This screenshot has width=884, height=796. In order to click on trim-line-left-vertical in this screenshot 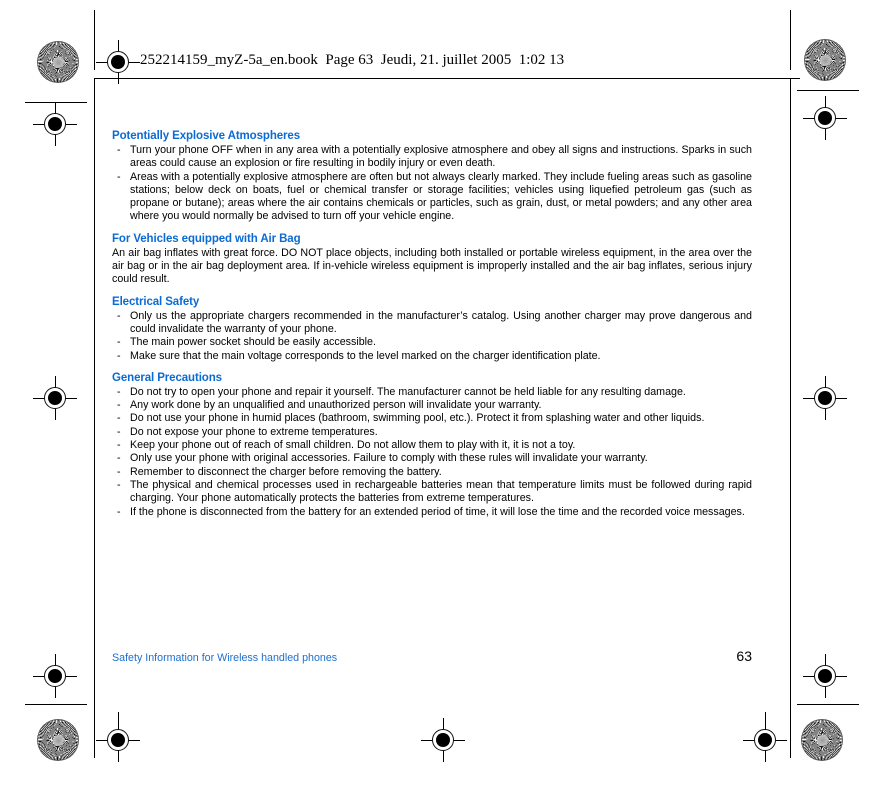, I will do `click(94, 40)`.